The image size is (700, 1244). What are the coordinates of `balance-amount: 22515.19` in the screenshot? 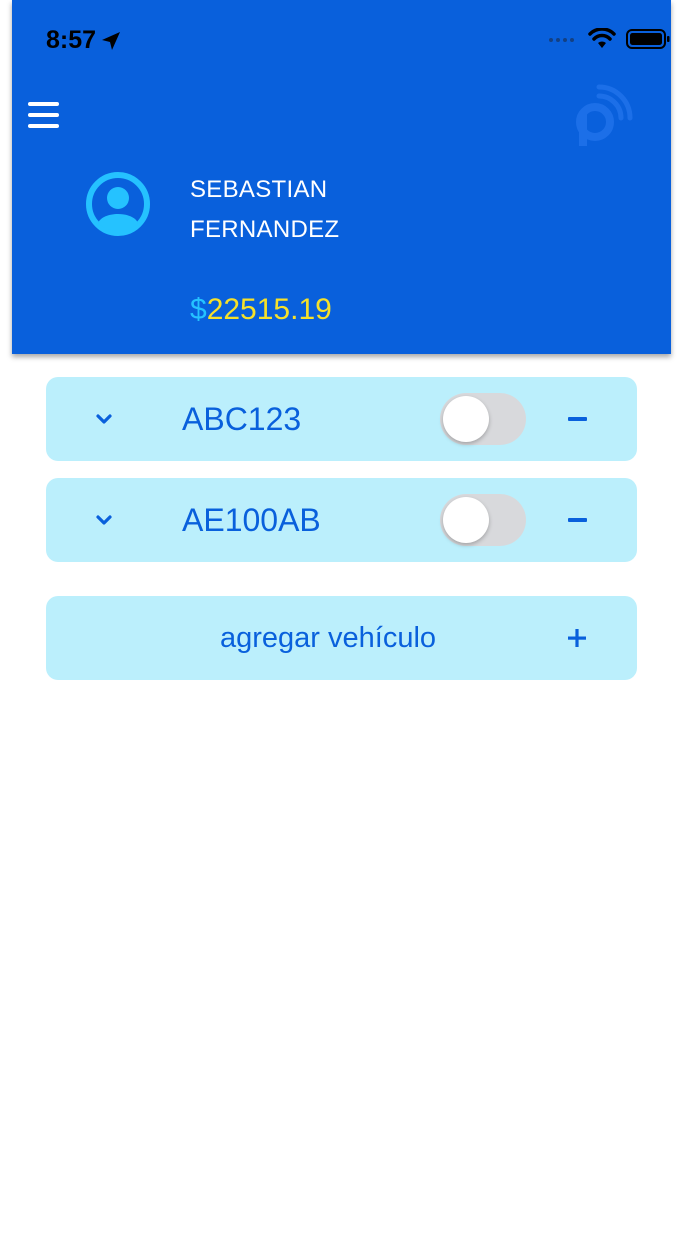 It's located at (269, 309).